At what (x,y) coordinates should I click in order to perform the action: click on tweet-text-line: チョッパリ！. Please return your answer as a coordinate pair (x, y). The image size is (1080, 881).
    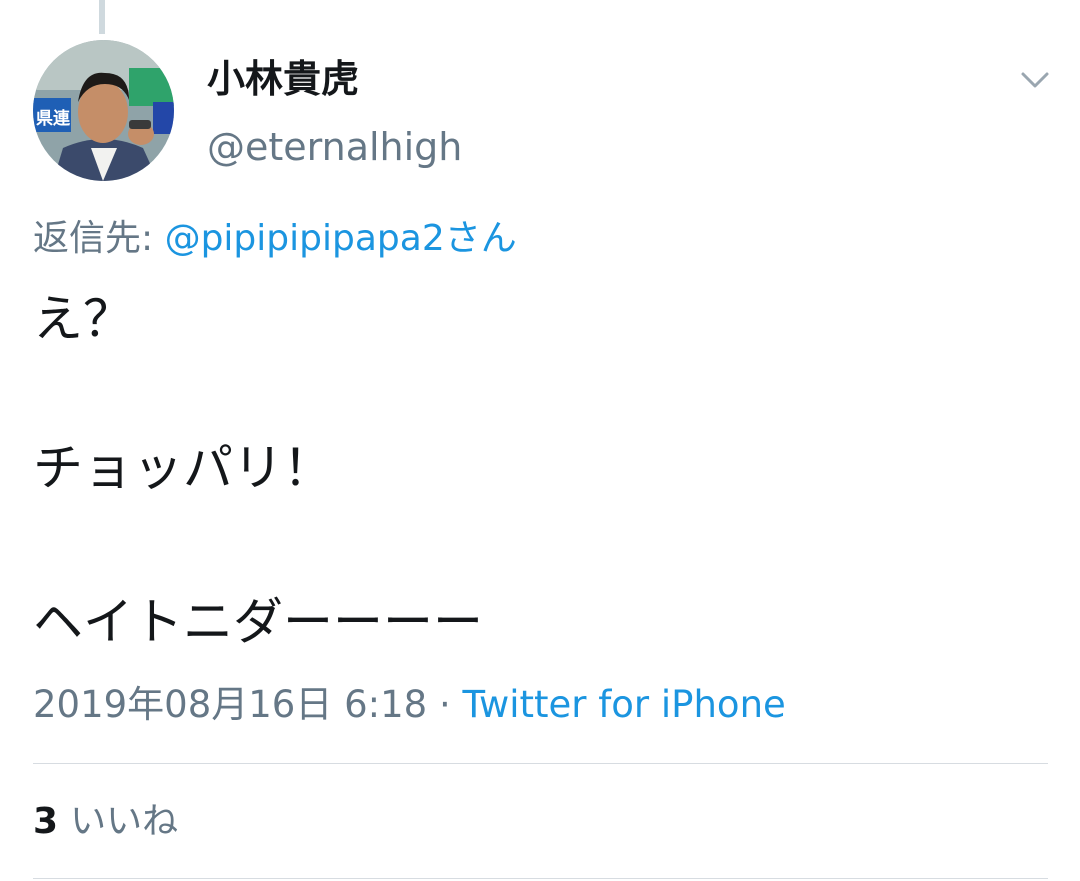
    Looking at the image, I should click on (183, 468).